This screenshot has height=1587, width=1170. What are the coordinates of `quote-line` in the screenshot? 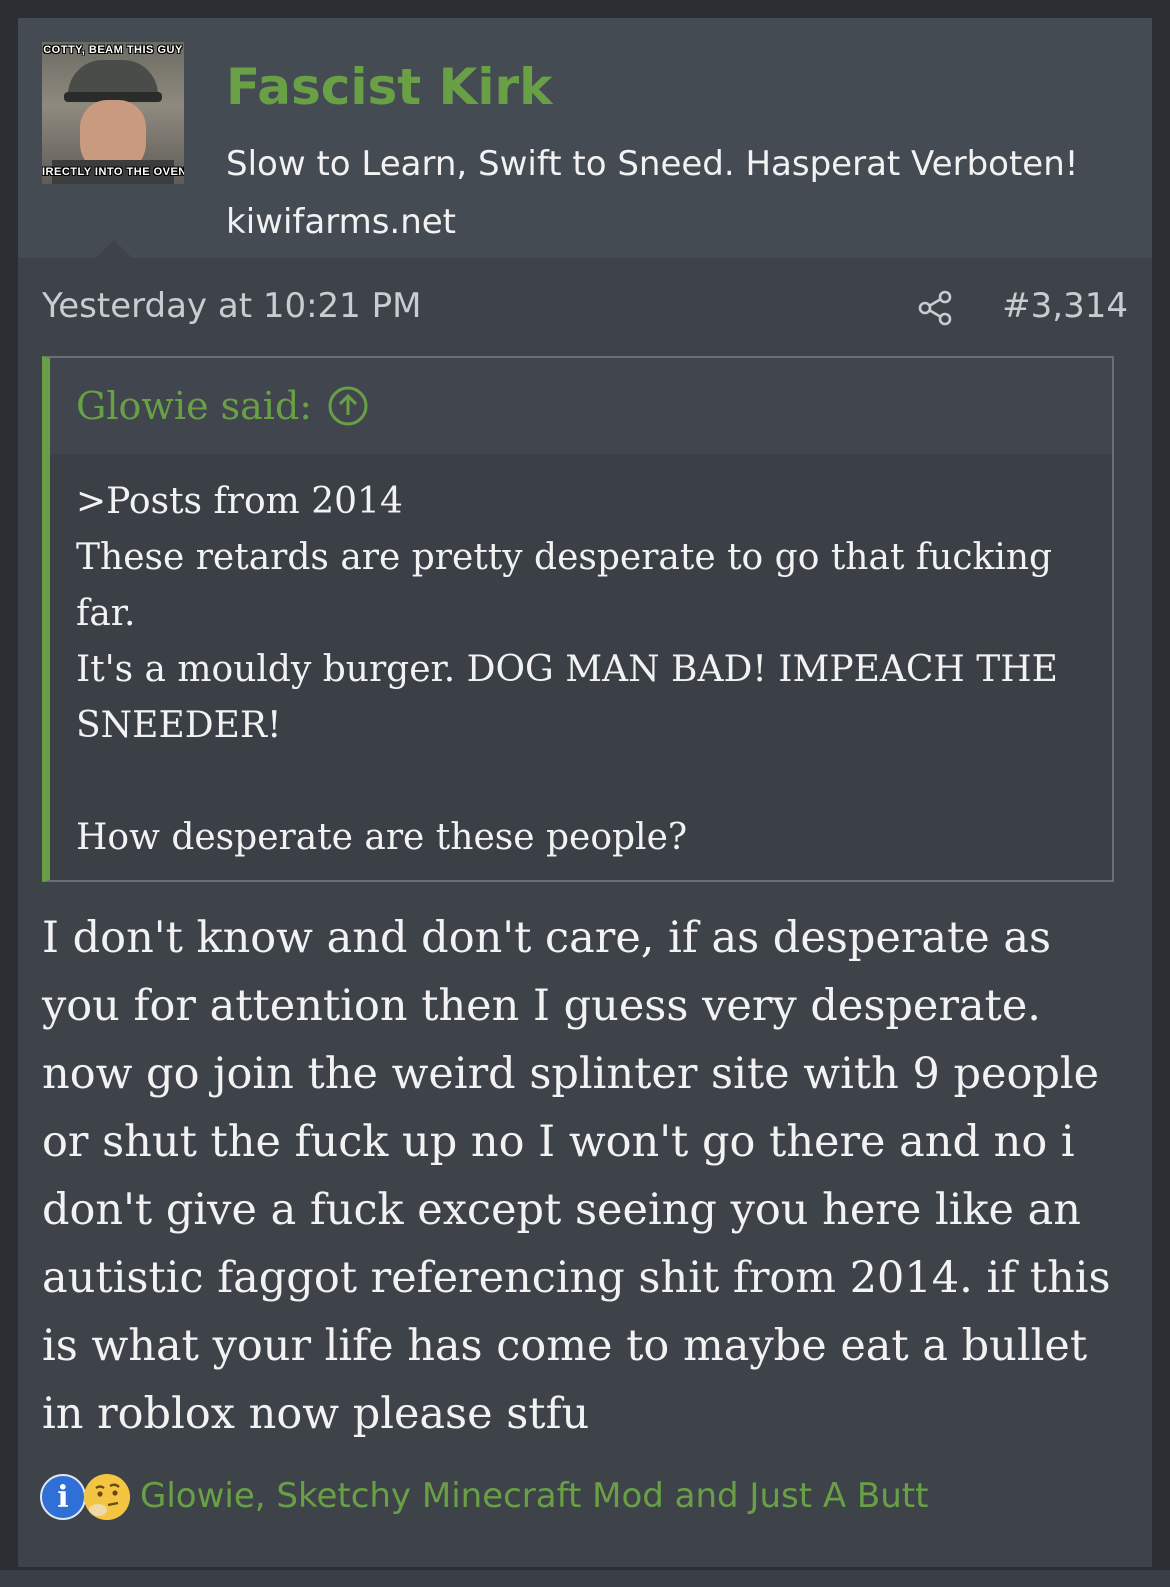 It's located at (586, 782).